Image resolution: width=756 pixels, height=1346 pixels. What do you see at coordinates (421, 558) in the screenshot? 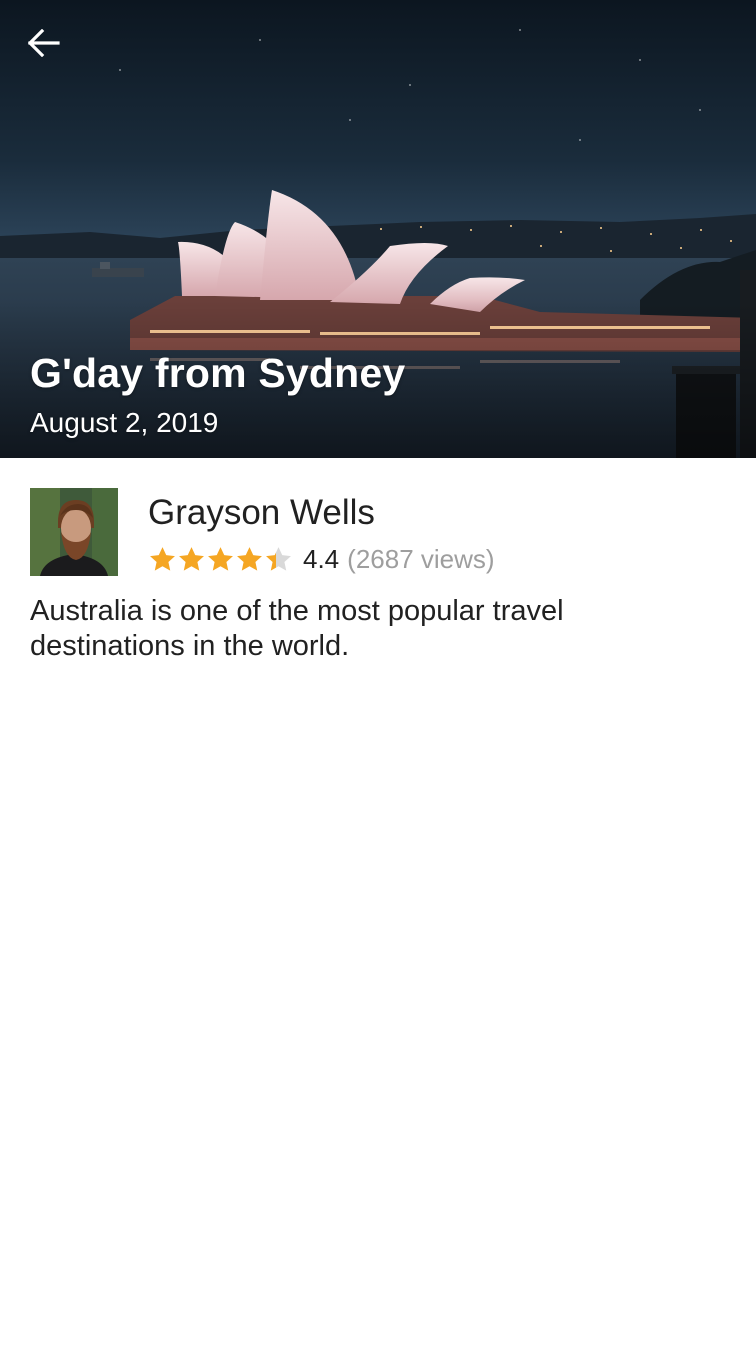
I see `views-count: (2687 views)` at bounding box center [421, 558].